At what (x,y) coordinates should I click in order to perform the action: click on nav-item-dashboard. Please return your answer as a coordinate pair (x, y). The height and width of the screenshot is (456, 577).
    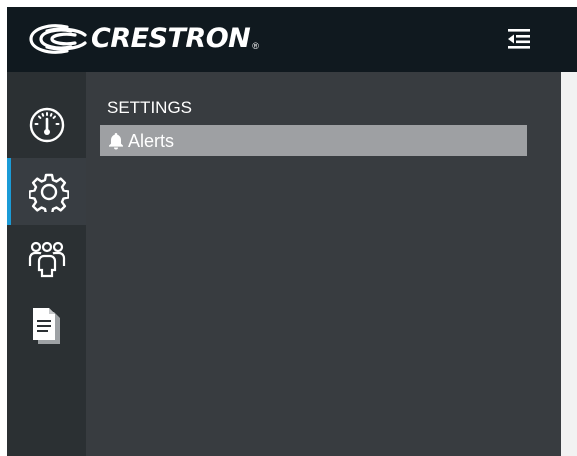
    Looking at the image, I should click on (46, 124).